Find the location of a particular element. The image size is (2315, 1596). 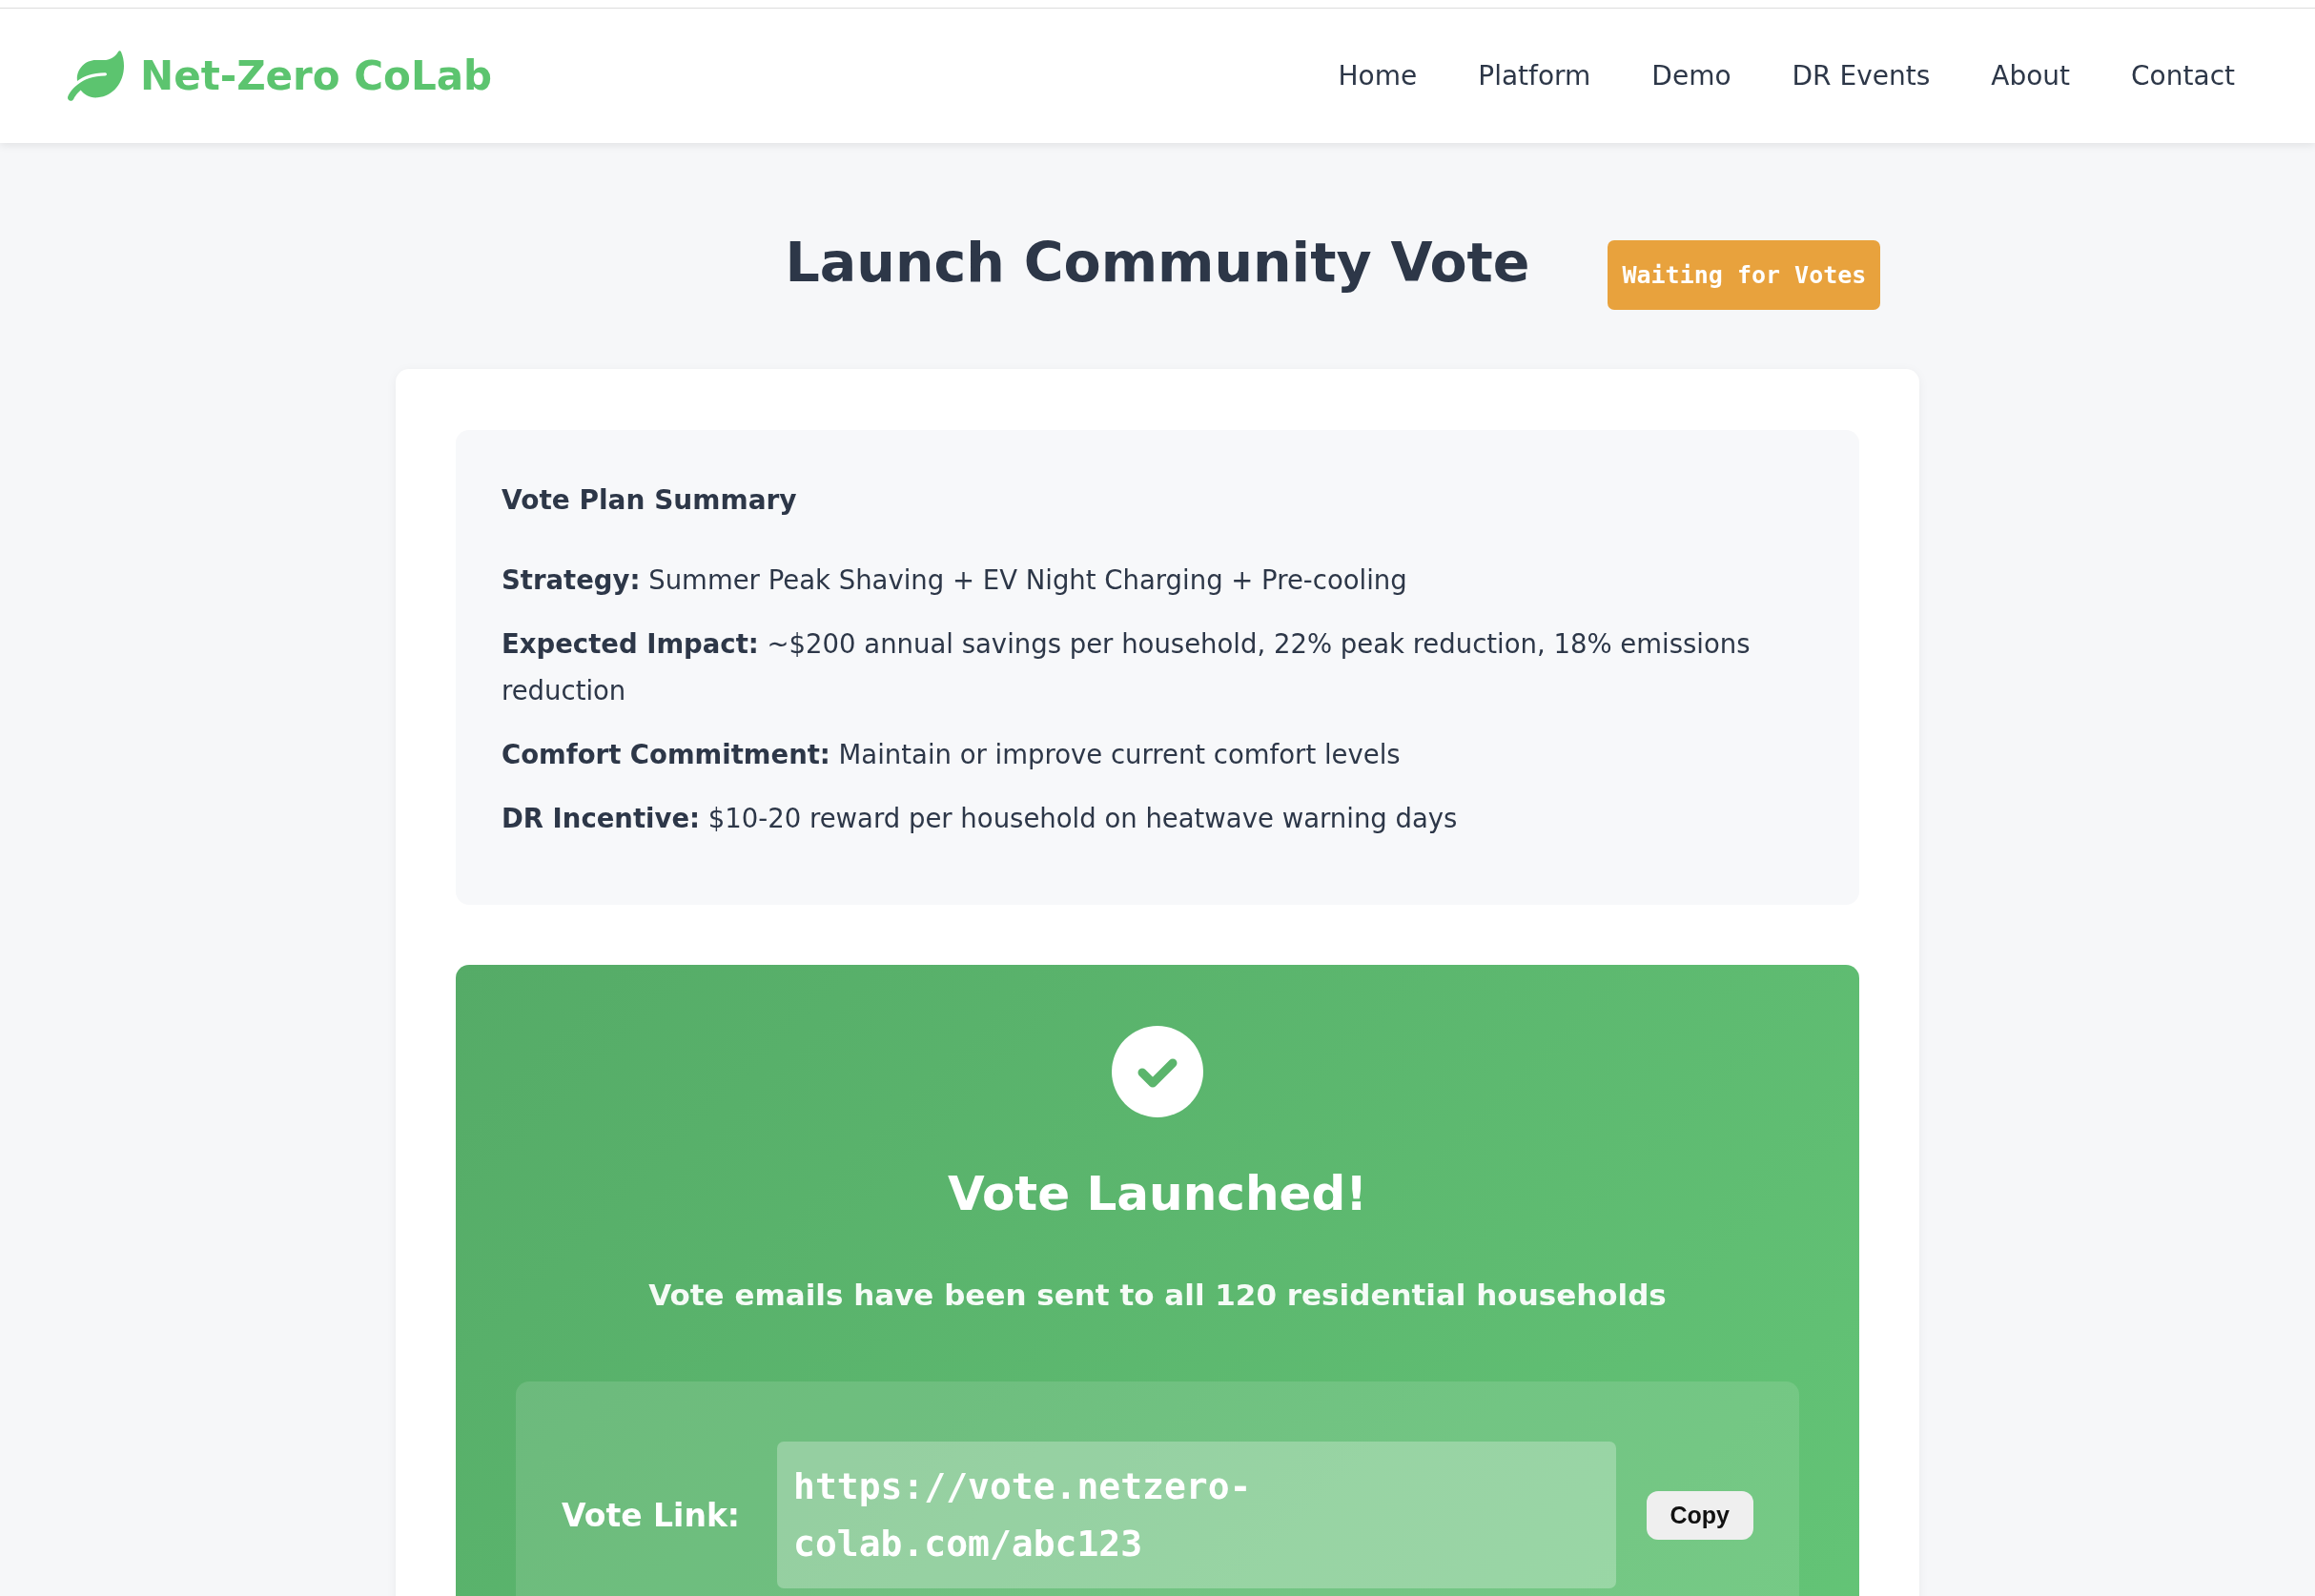

page-title: Launch Community Vote is located at coordinates (1157, 263).